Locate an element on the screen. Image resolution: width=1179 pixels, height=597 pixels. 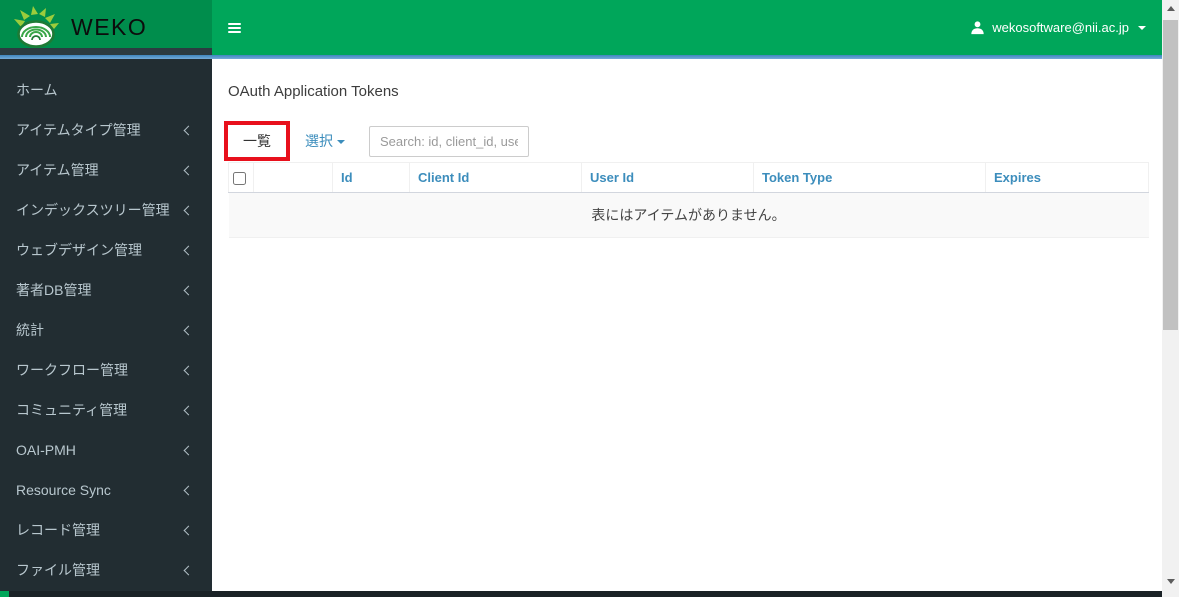
column-header-id: Id is located at coordinates (371, 177).